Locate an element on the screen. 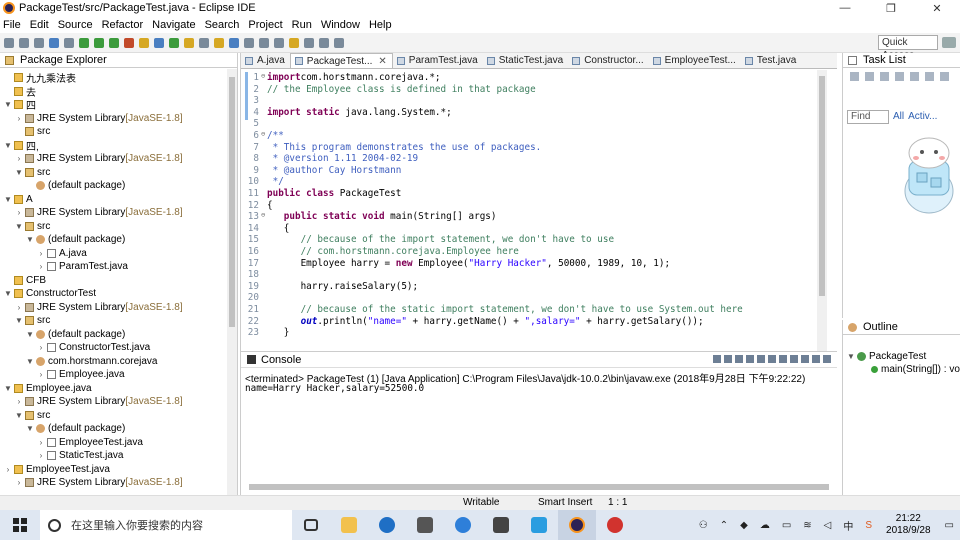  tree-item: ▼ 四 is located at coordinates (20, 105).